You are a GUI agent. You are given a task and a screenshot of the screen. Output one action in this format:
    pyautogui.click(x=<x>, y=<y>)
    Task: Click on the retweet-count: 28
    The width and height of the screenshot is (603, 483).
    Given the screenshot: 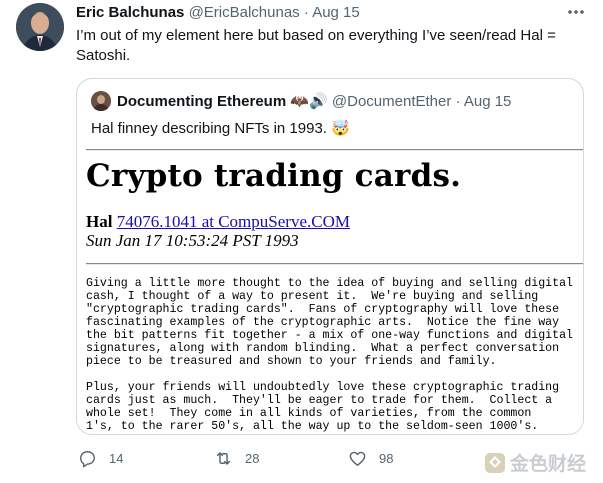 What is the action you would take?
    pyautogui.click(x=252, y=458)
    